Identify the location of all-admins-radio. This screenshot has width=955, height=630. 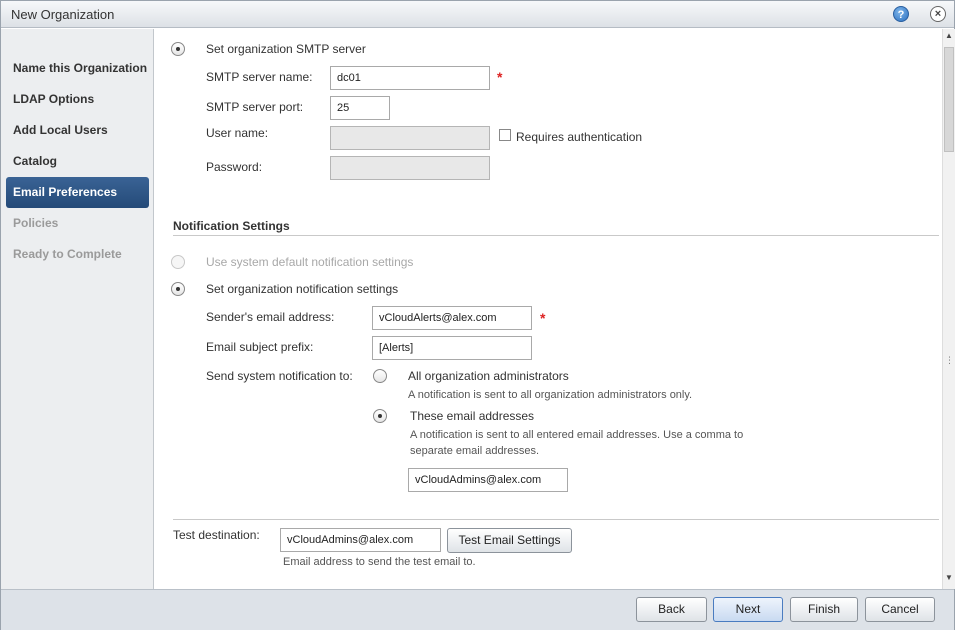
(380, 376).